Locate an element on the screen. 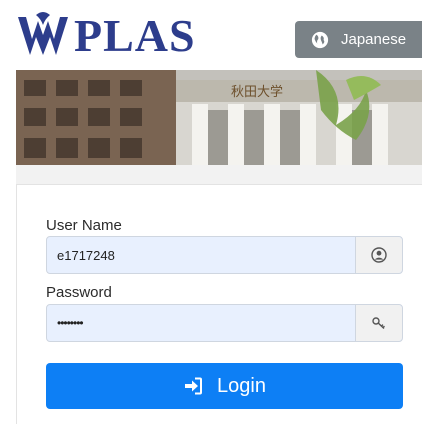  key-icon is located at coordinates (378, 323).